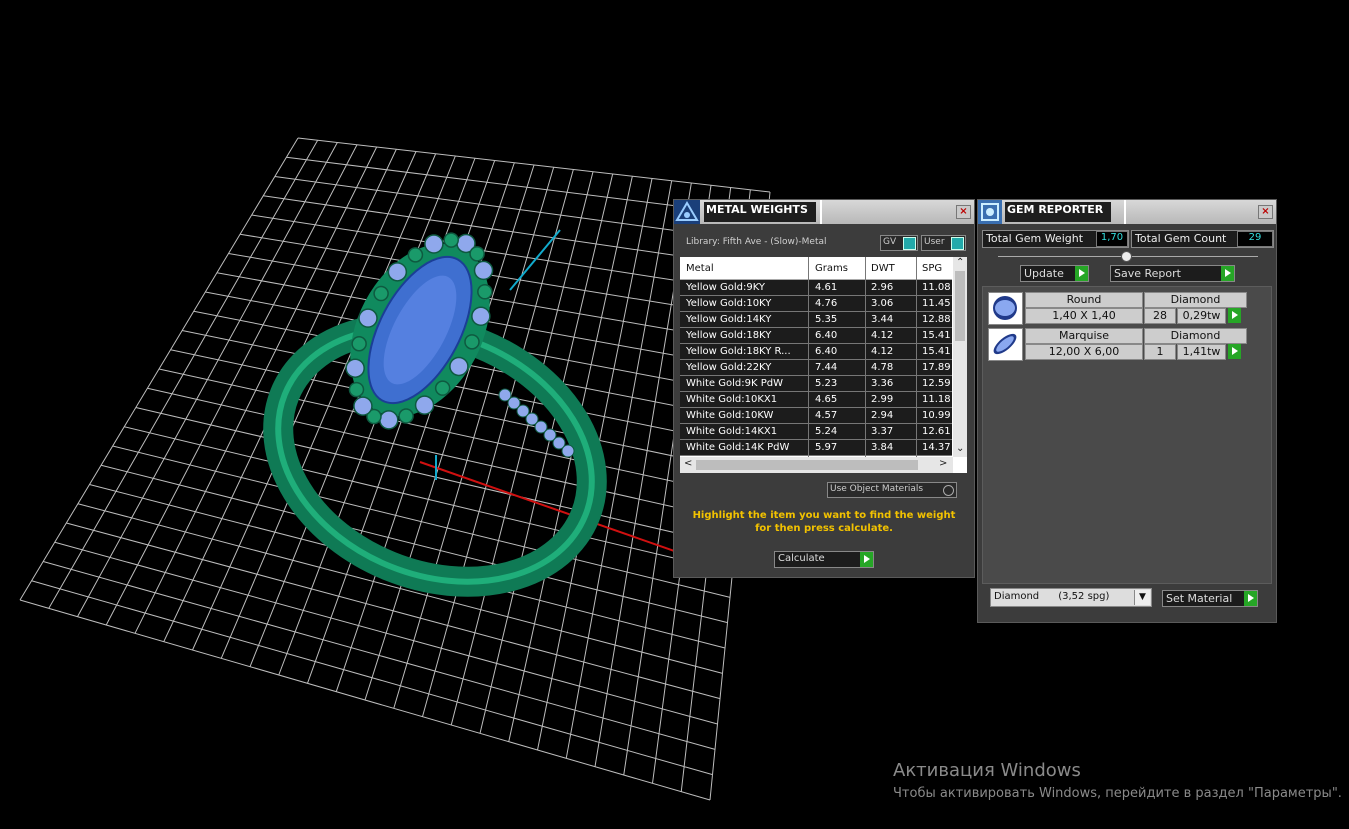  What do you see at coordinates (826, 447) in the screenshot?
I see `grams-value: 5.97` at bounding box center [826, 447].